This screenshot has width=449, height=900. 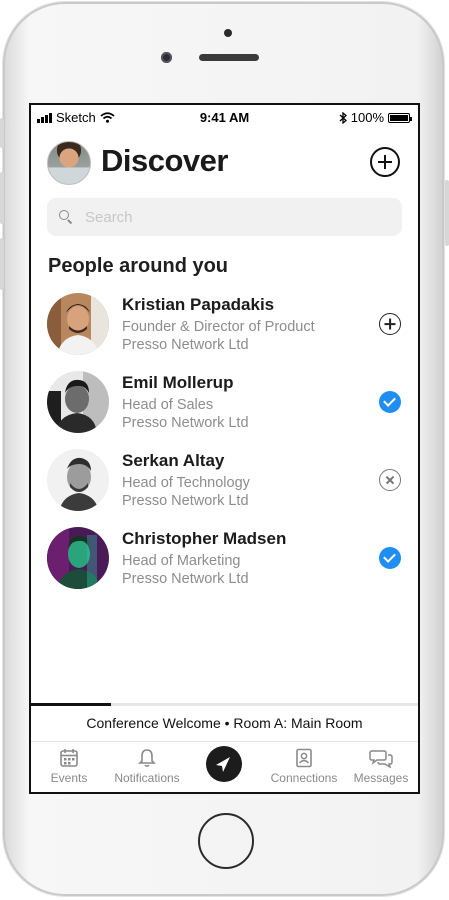 I want to click on person-name: Kristian Papadakis, so click(x=198, y=304).